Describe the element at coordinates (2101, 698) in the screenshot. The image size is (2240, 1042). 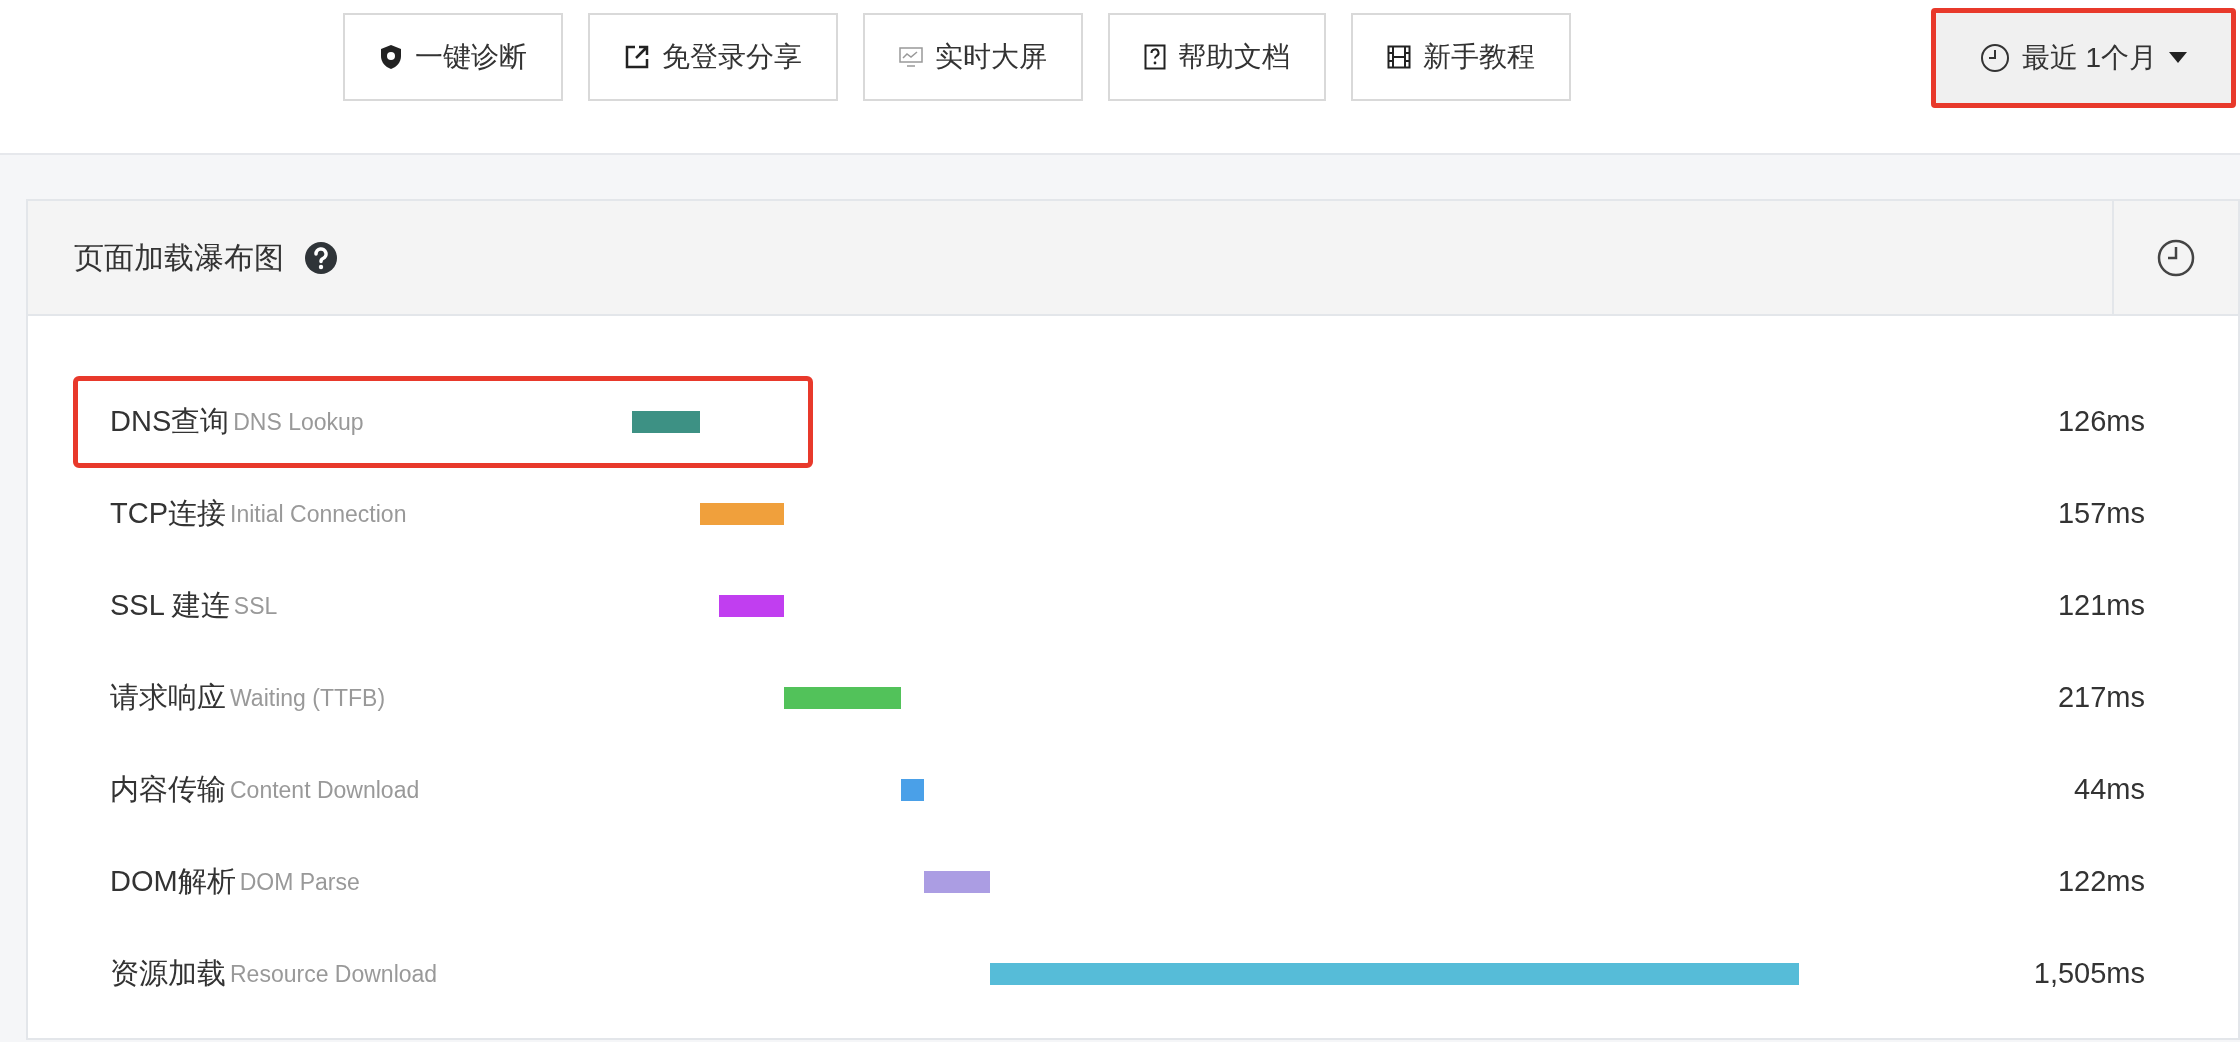
I see `duration-value: 217ms` at that location.